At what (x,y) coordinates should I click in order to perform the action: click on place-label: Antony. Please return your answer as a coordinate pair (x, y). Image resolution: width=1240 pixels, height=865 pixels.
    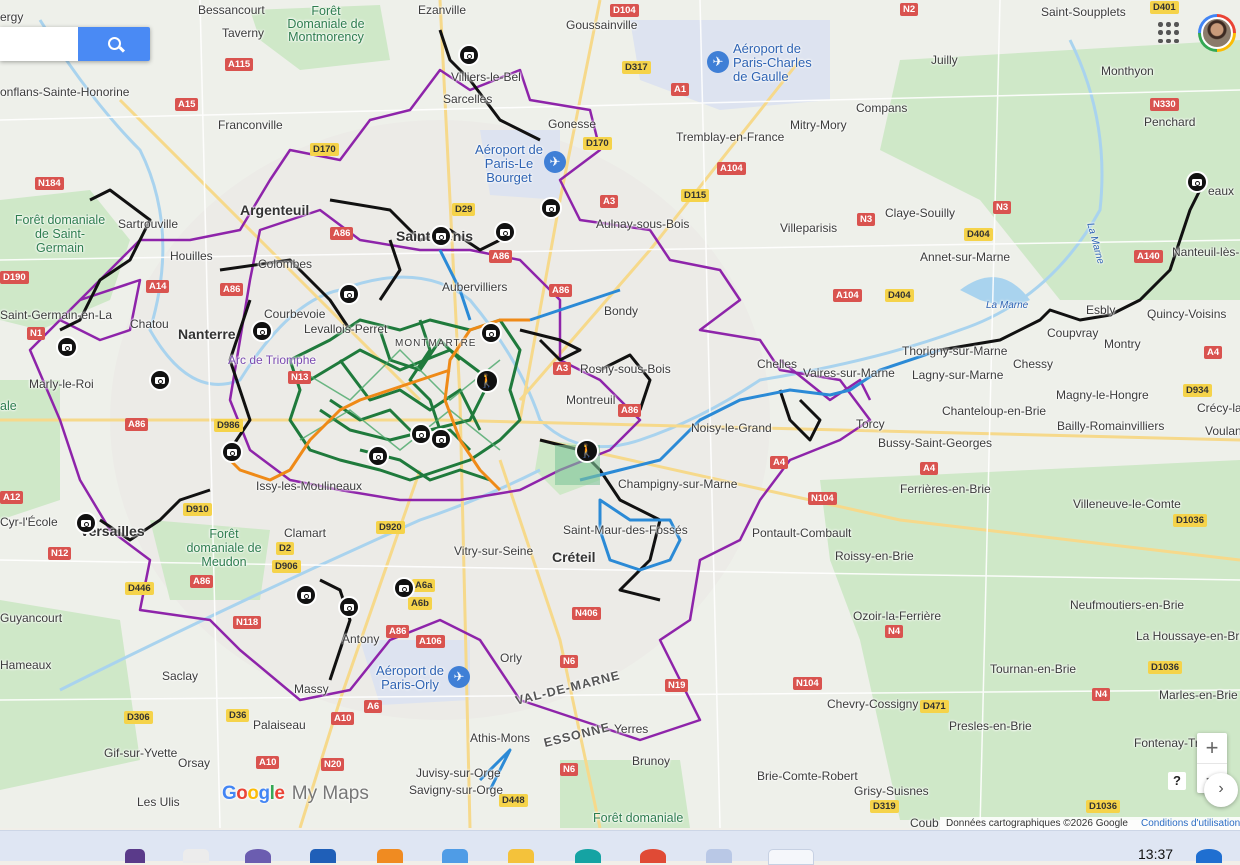
    Looking at the image, I should click on (361, 639).